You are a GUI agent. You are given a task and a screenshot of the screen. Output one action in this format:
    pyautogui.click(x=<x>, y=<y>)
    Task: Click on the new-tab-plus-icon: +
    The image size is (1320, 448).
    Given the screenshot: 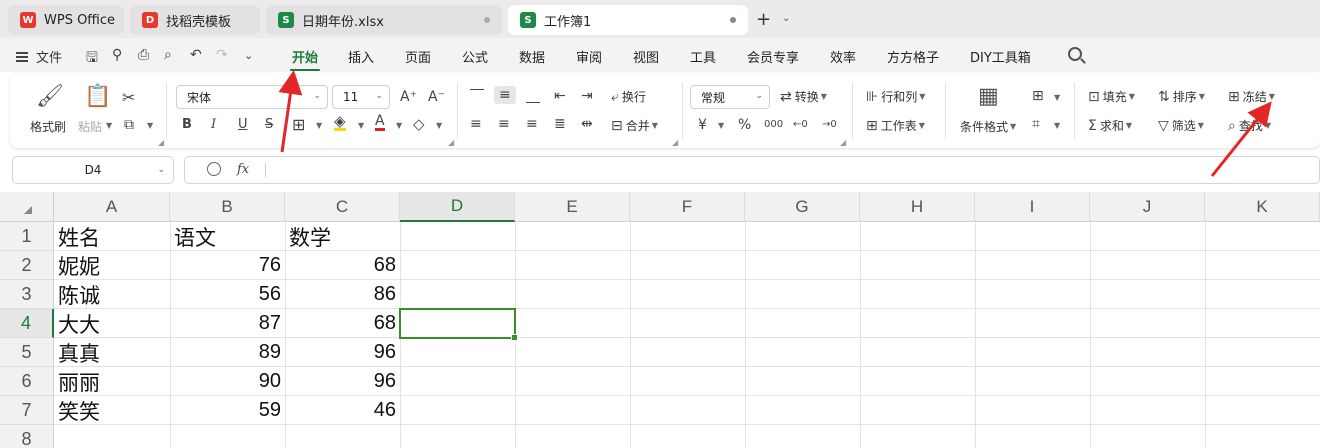 What is the action you would take?
    pyautogui.click(x=763, y=19)
    